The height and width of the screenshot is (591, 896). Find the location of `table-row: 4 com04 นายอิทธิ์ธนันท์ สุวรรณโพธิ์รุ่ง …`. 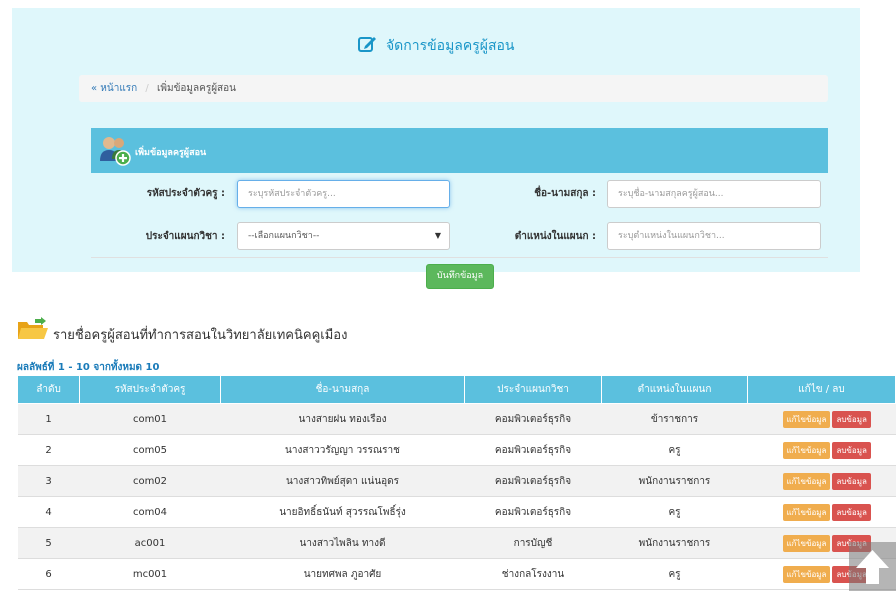

table-row: 4 com04 นายอิทธิ์ธนันท์ สุวรรณโพธิ์รุ่ง … is located at coordinates (456, 512).